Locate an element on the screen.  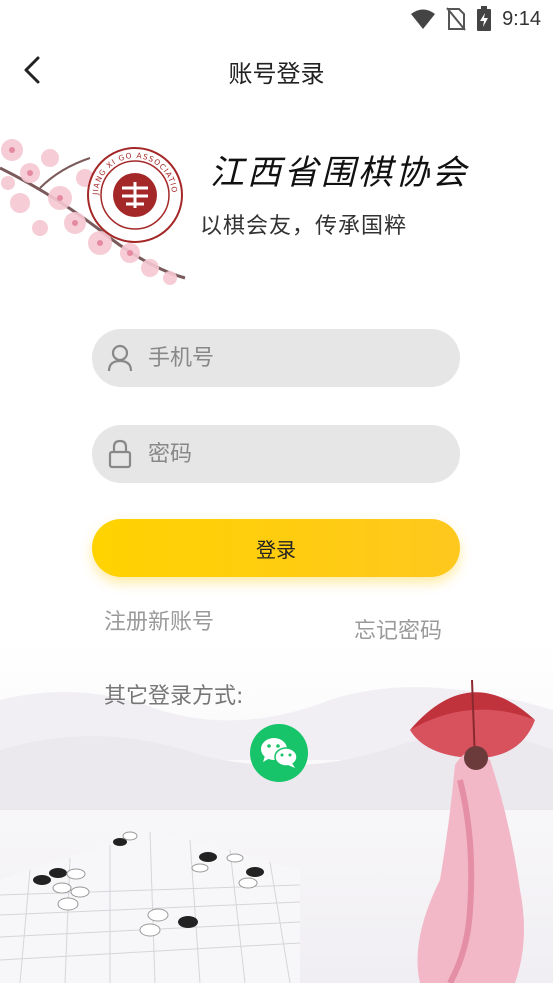
org-title: 江西省围棋协会 is located at coordinates (339, 173).